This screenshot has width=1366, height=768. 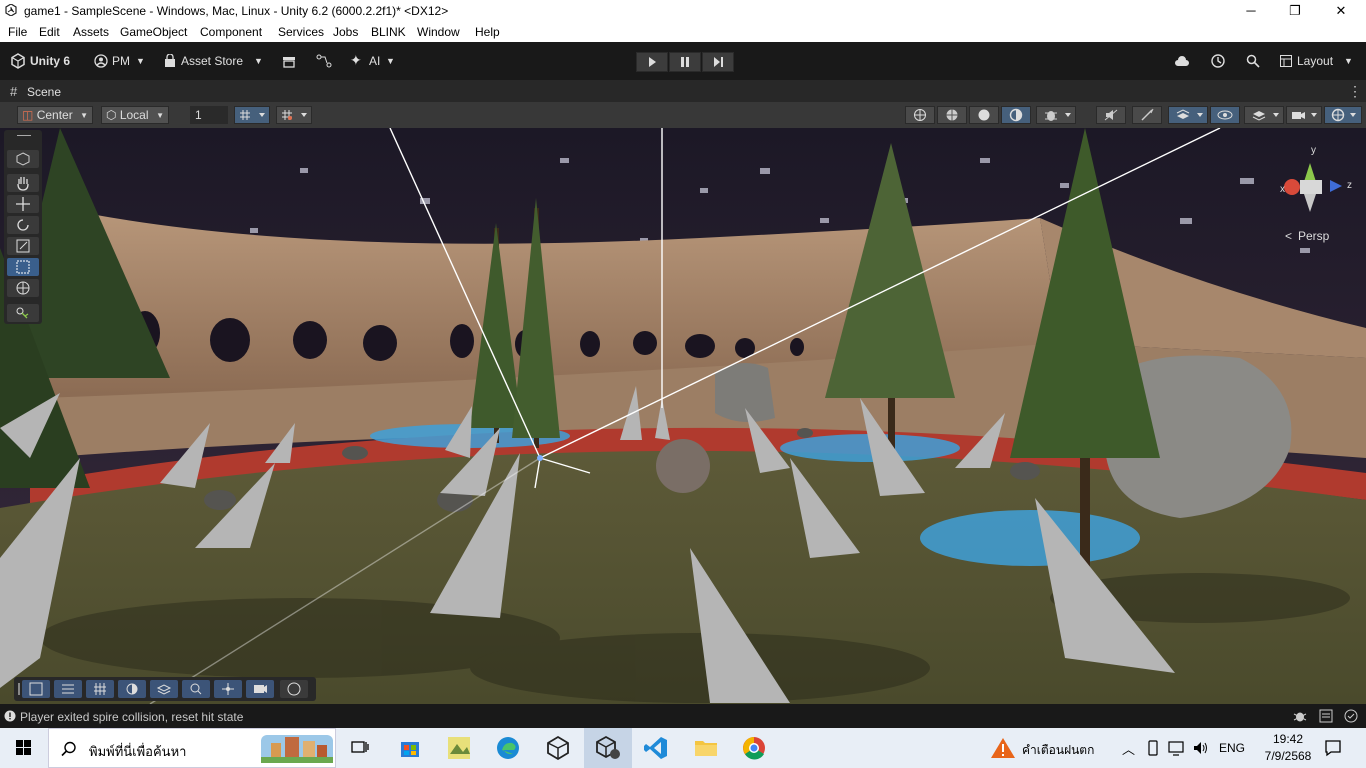 What do you see at coordinates (1147, 115) in the screenshot?
I see `effects-toggle-icon` at bounding box center [1147, 115].